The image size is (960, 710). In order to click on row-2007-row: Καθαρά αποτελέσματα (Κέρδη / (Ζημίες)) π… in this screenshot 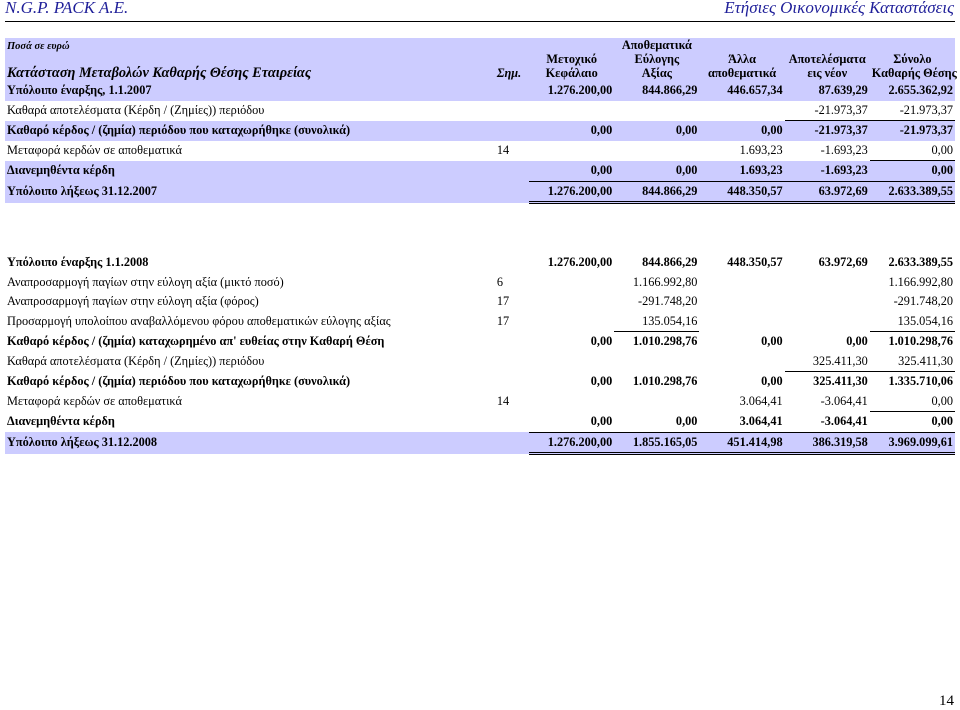, I will do `click(480, 110)`.